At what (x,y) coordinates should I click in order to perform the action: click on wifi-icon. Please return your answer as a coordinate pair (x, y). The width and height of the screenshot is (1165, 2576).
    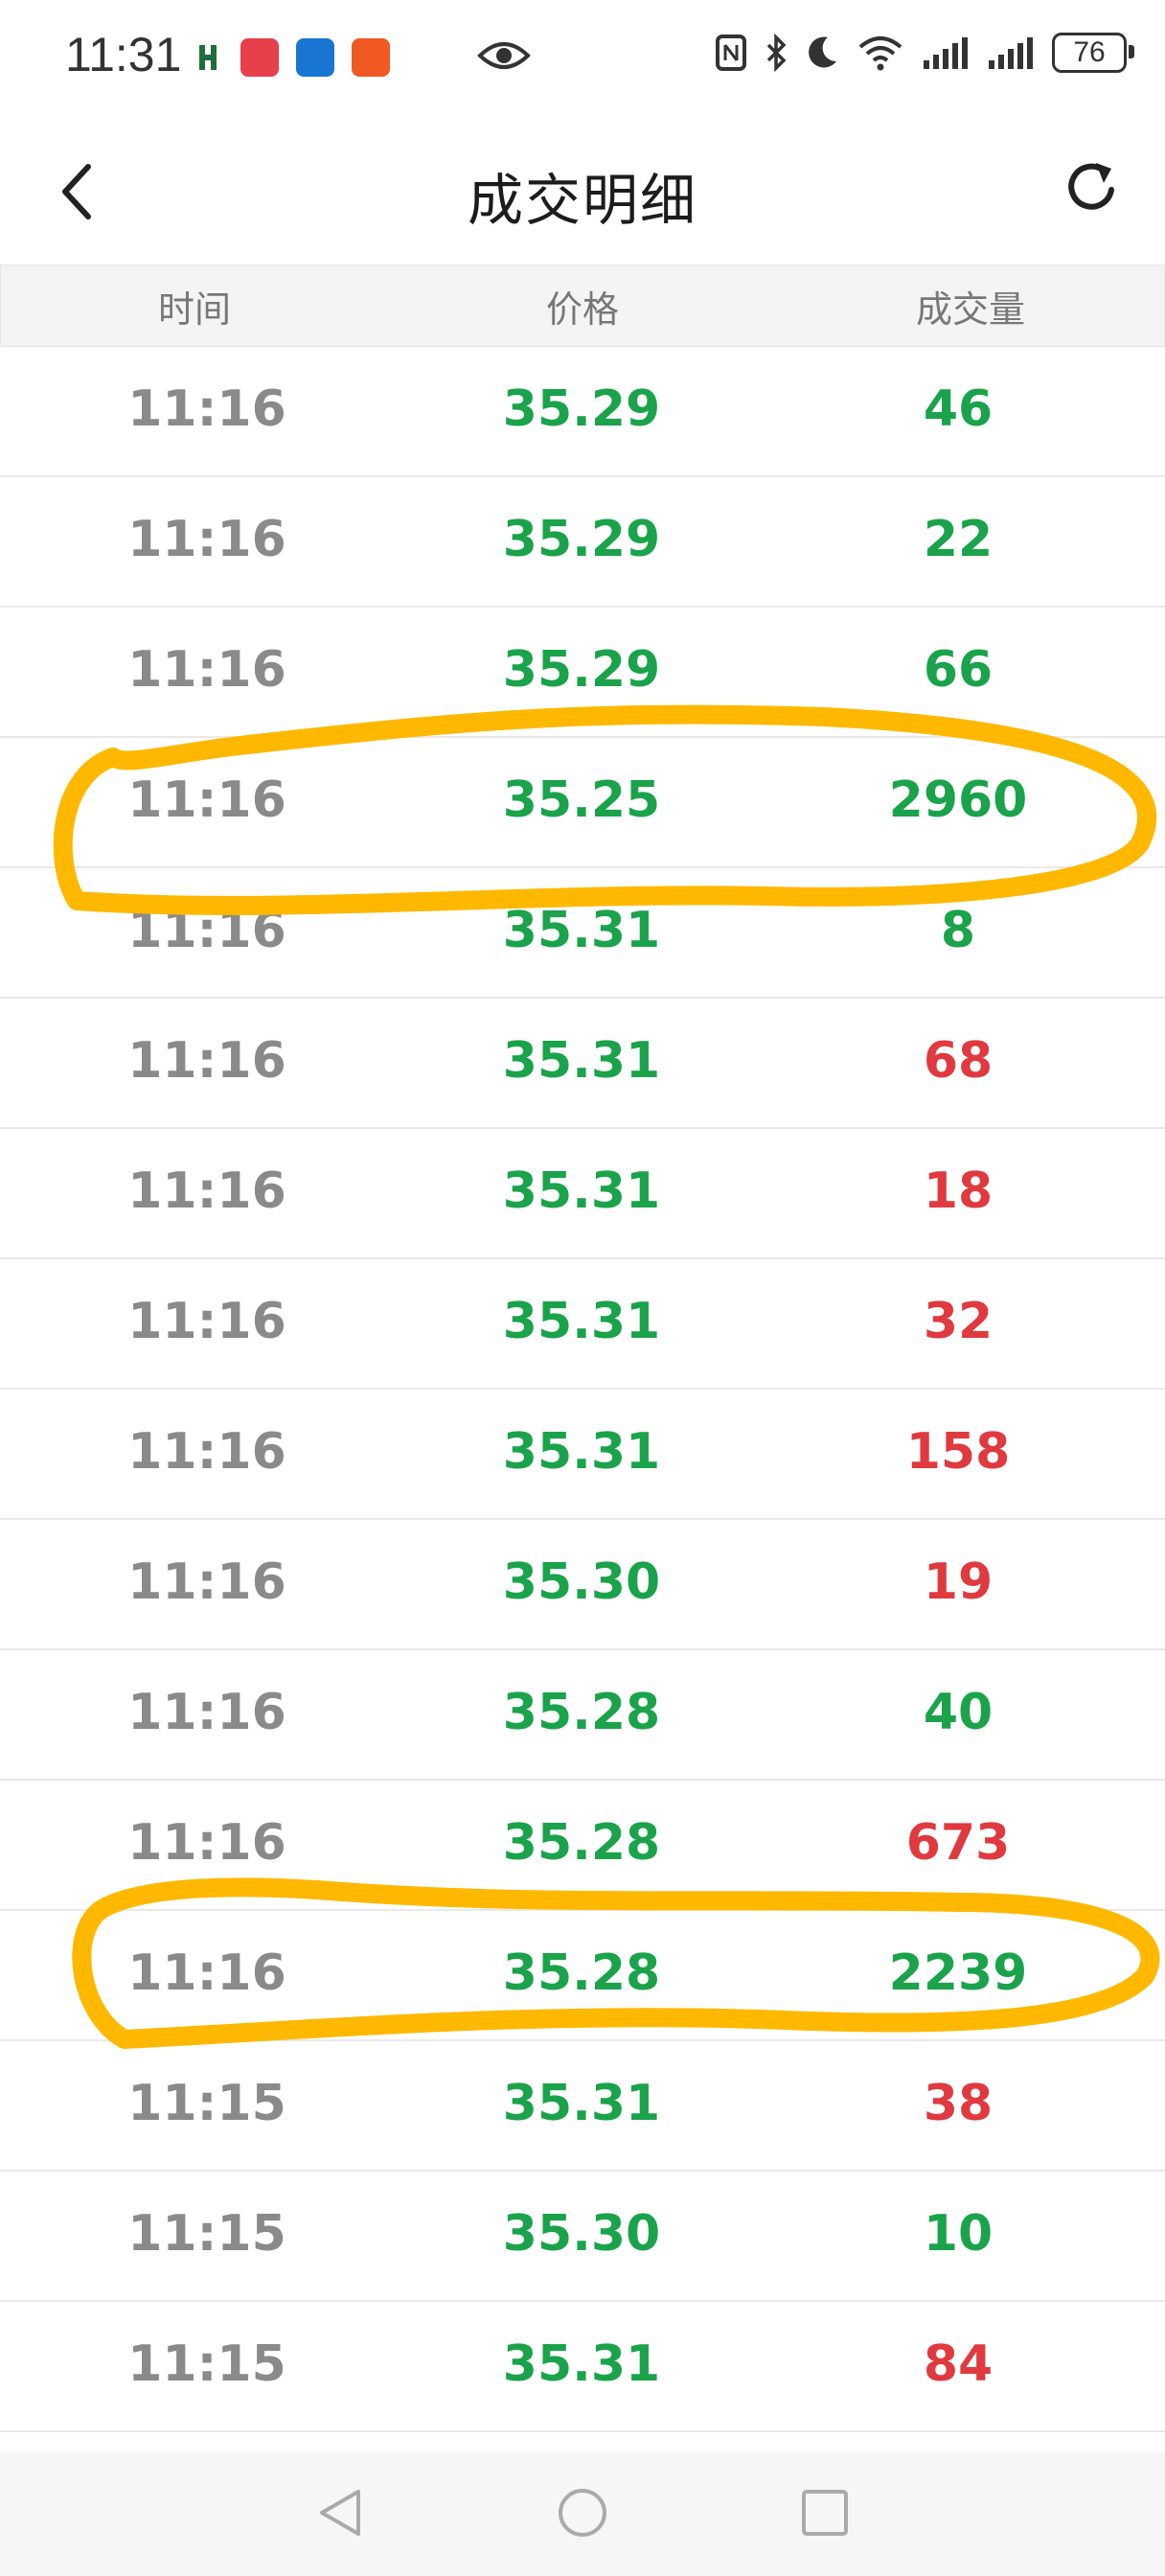
    Looking at the image, I should click on (880, 53).